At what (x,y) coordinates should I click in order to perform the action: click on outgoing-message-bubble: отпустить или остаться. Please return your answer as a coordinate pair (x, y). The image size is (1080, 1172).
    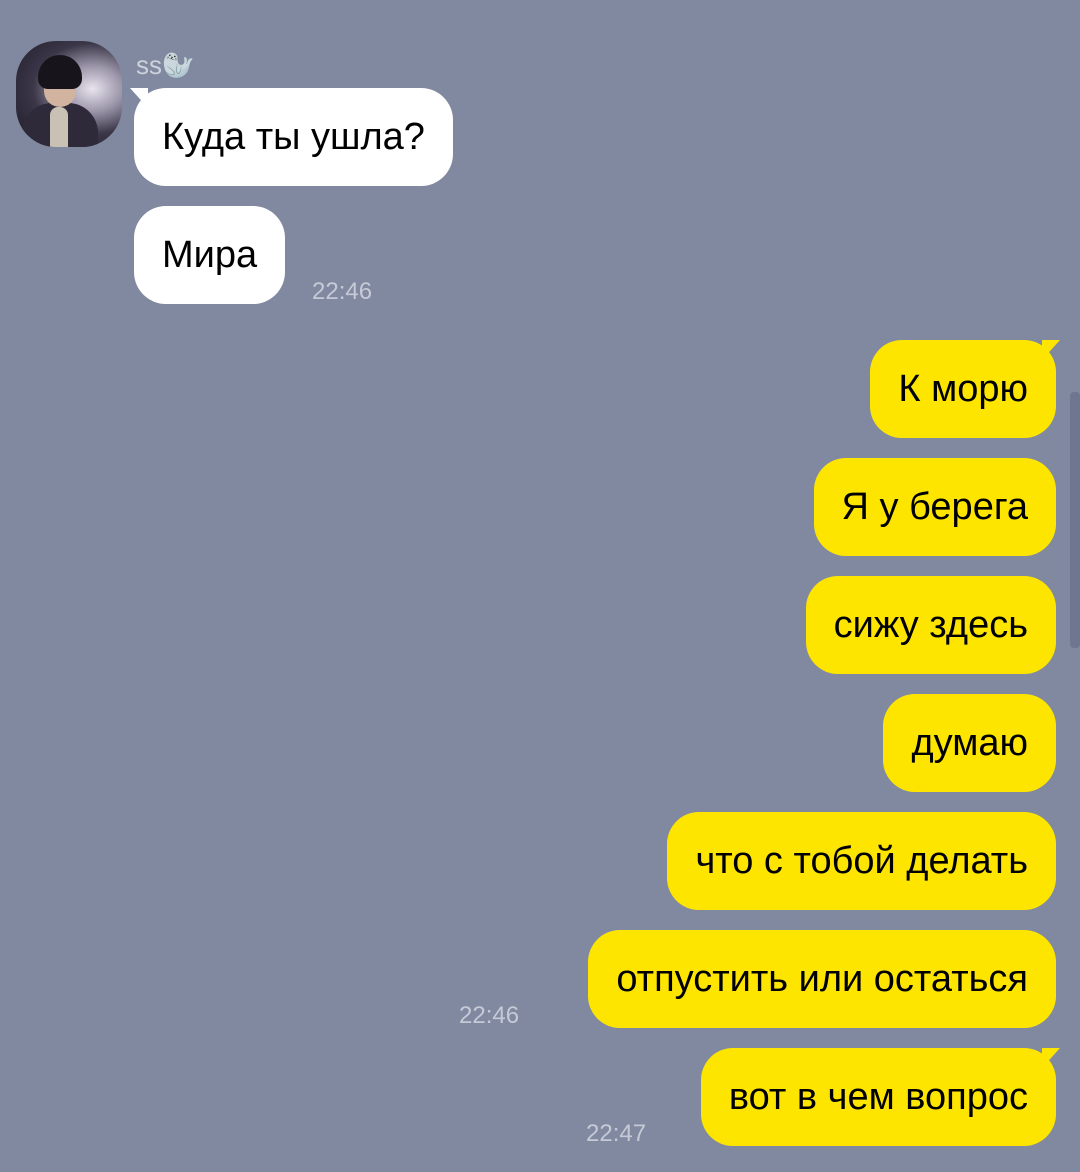
    Looking at the image, I should click on (822, 979).